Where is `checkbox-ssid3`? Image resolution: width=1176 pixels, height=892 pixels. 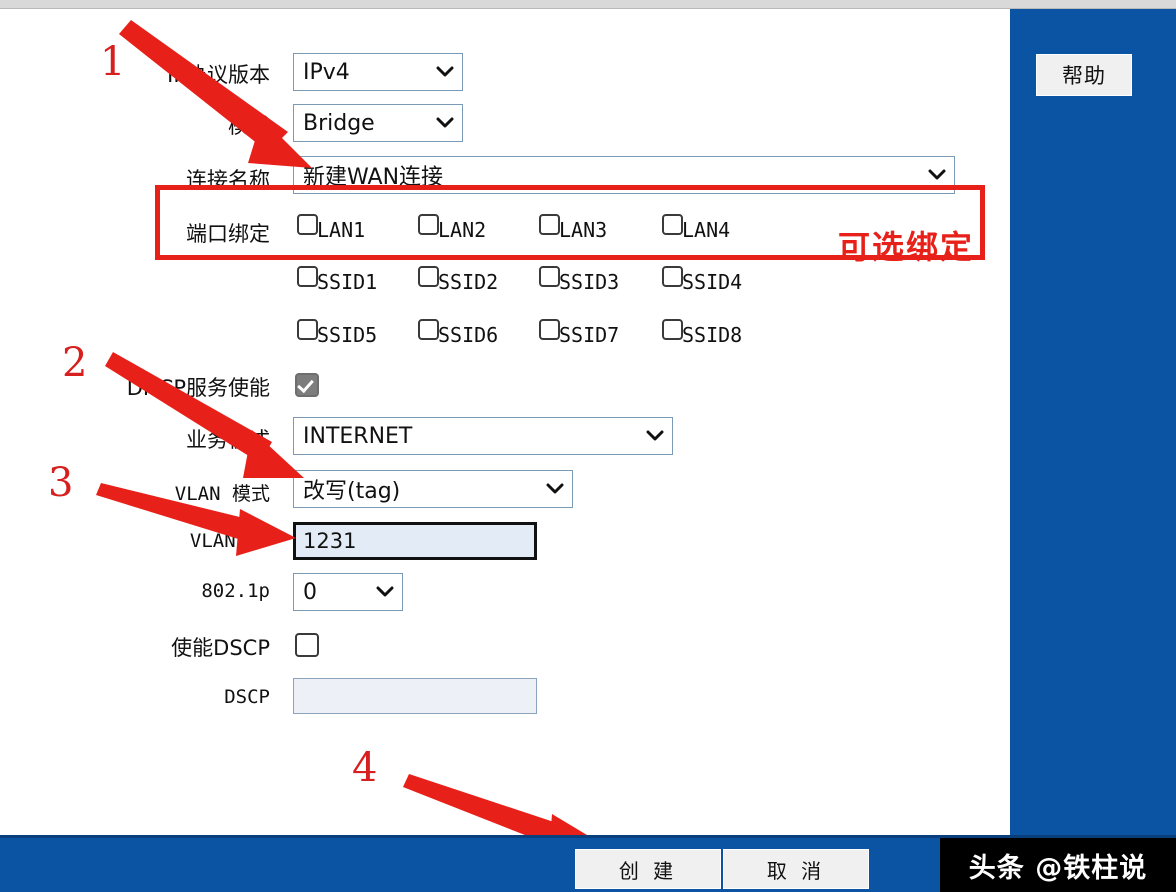 checkbox-ssid3 is located at coordinates (549, 276).